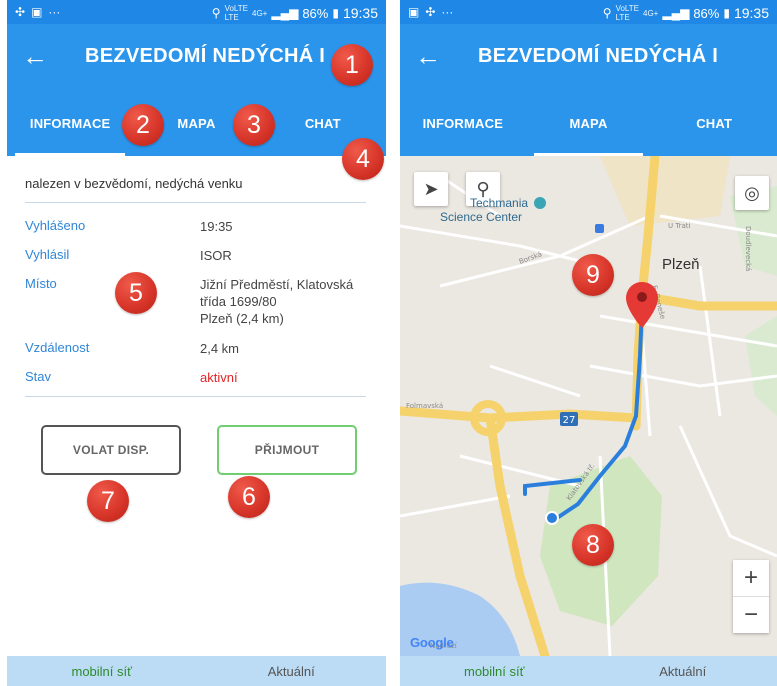 The image size is (777, 686). I want to click on svg-text: Doudlevecká, so click(748, 248).